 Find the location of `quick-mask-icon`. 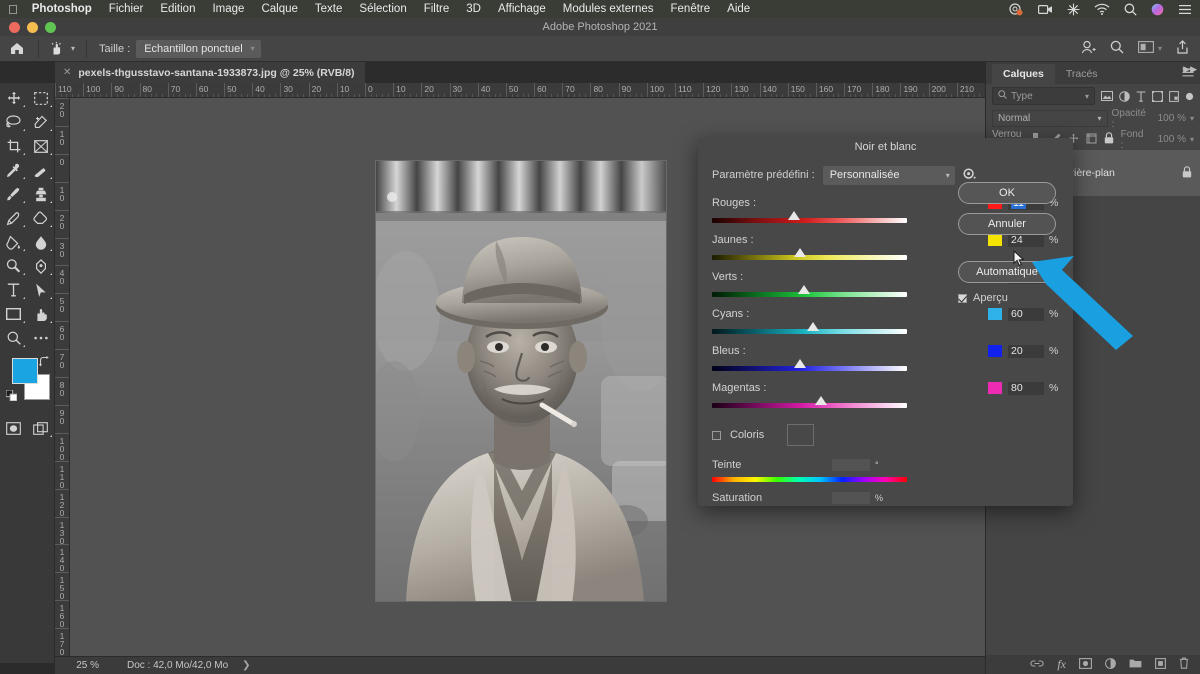

quick-mask-icon is located at coordinates (13, 428).